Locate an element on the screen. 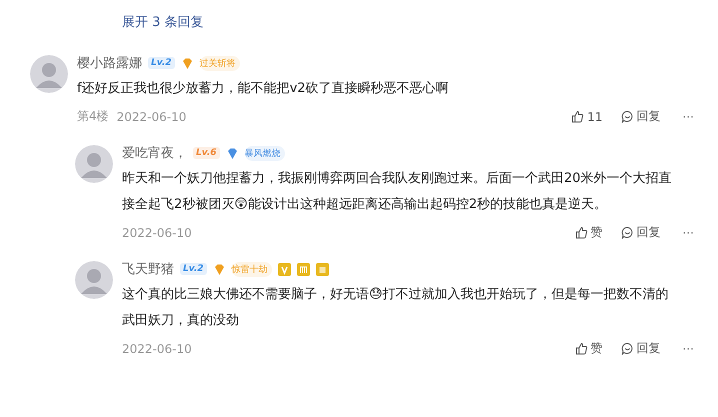 The width and height of the screenshot is (718, 417). comment-text: 这个真的比三娘大佛还不需要脑子，好无语😓打不过就加入我也开始玩了，但是每一把数不清的武田妖刀，真的没劲 is located at coordinates (396, 308).